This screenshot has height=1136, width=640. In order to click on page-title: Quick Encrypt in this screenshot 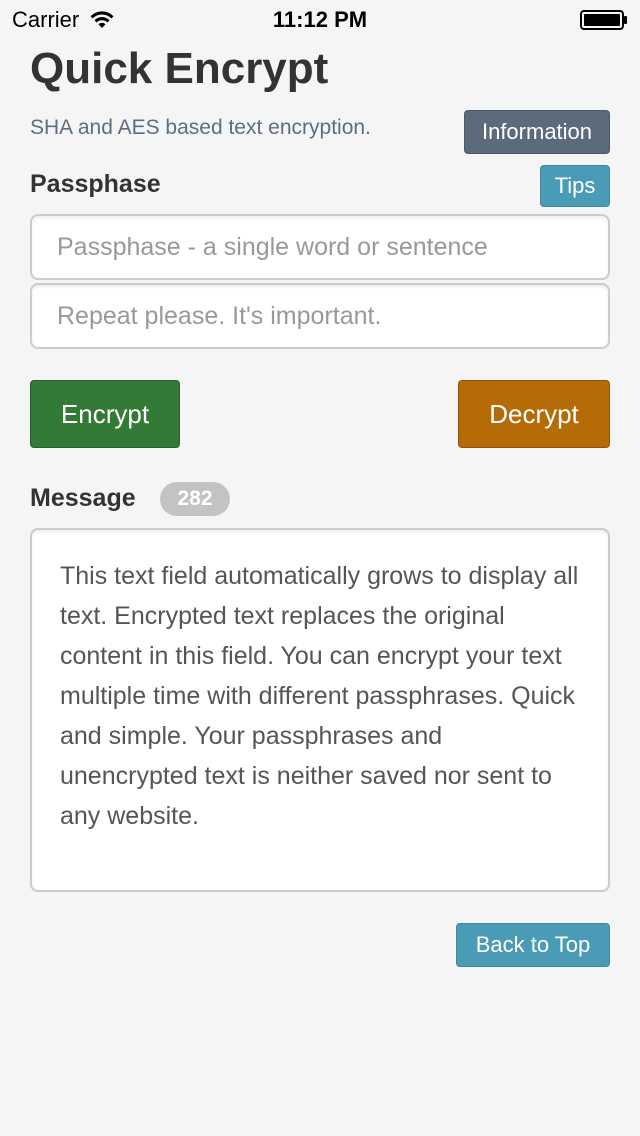, I will do `click(179, 68)`.